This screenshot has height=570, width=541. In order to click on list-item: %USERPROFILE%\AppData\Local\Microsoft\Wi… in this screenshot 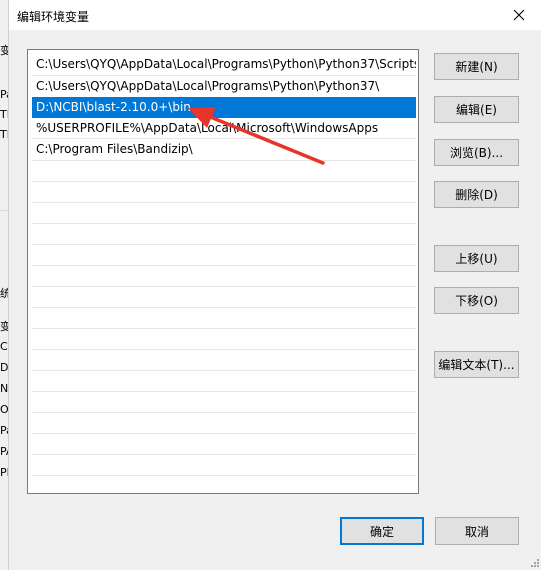, I will do `click(224, 128)`.